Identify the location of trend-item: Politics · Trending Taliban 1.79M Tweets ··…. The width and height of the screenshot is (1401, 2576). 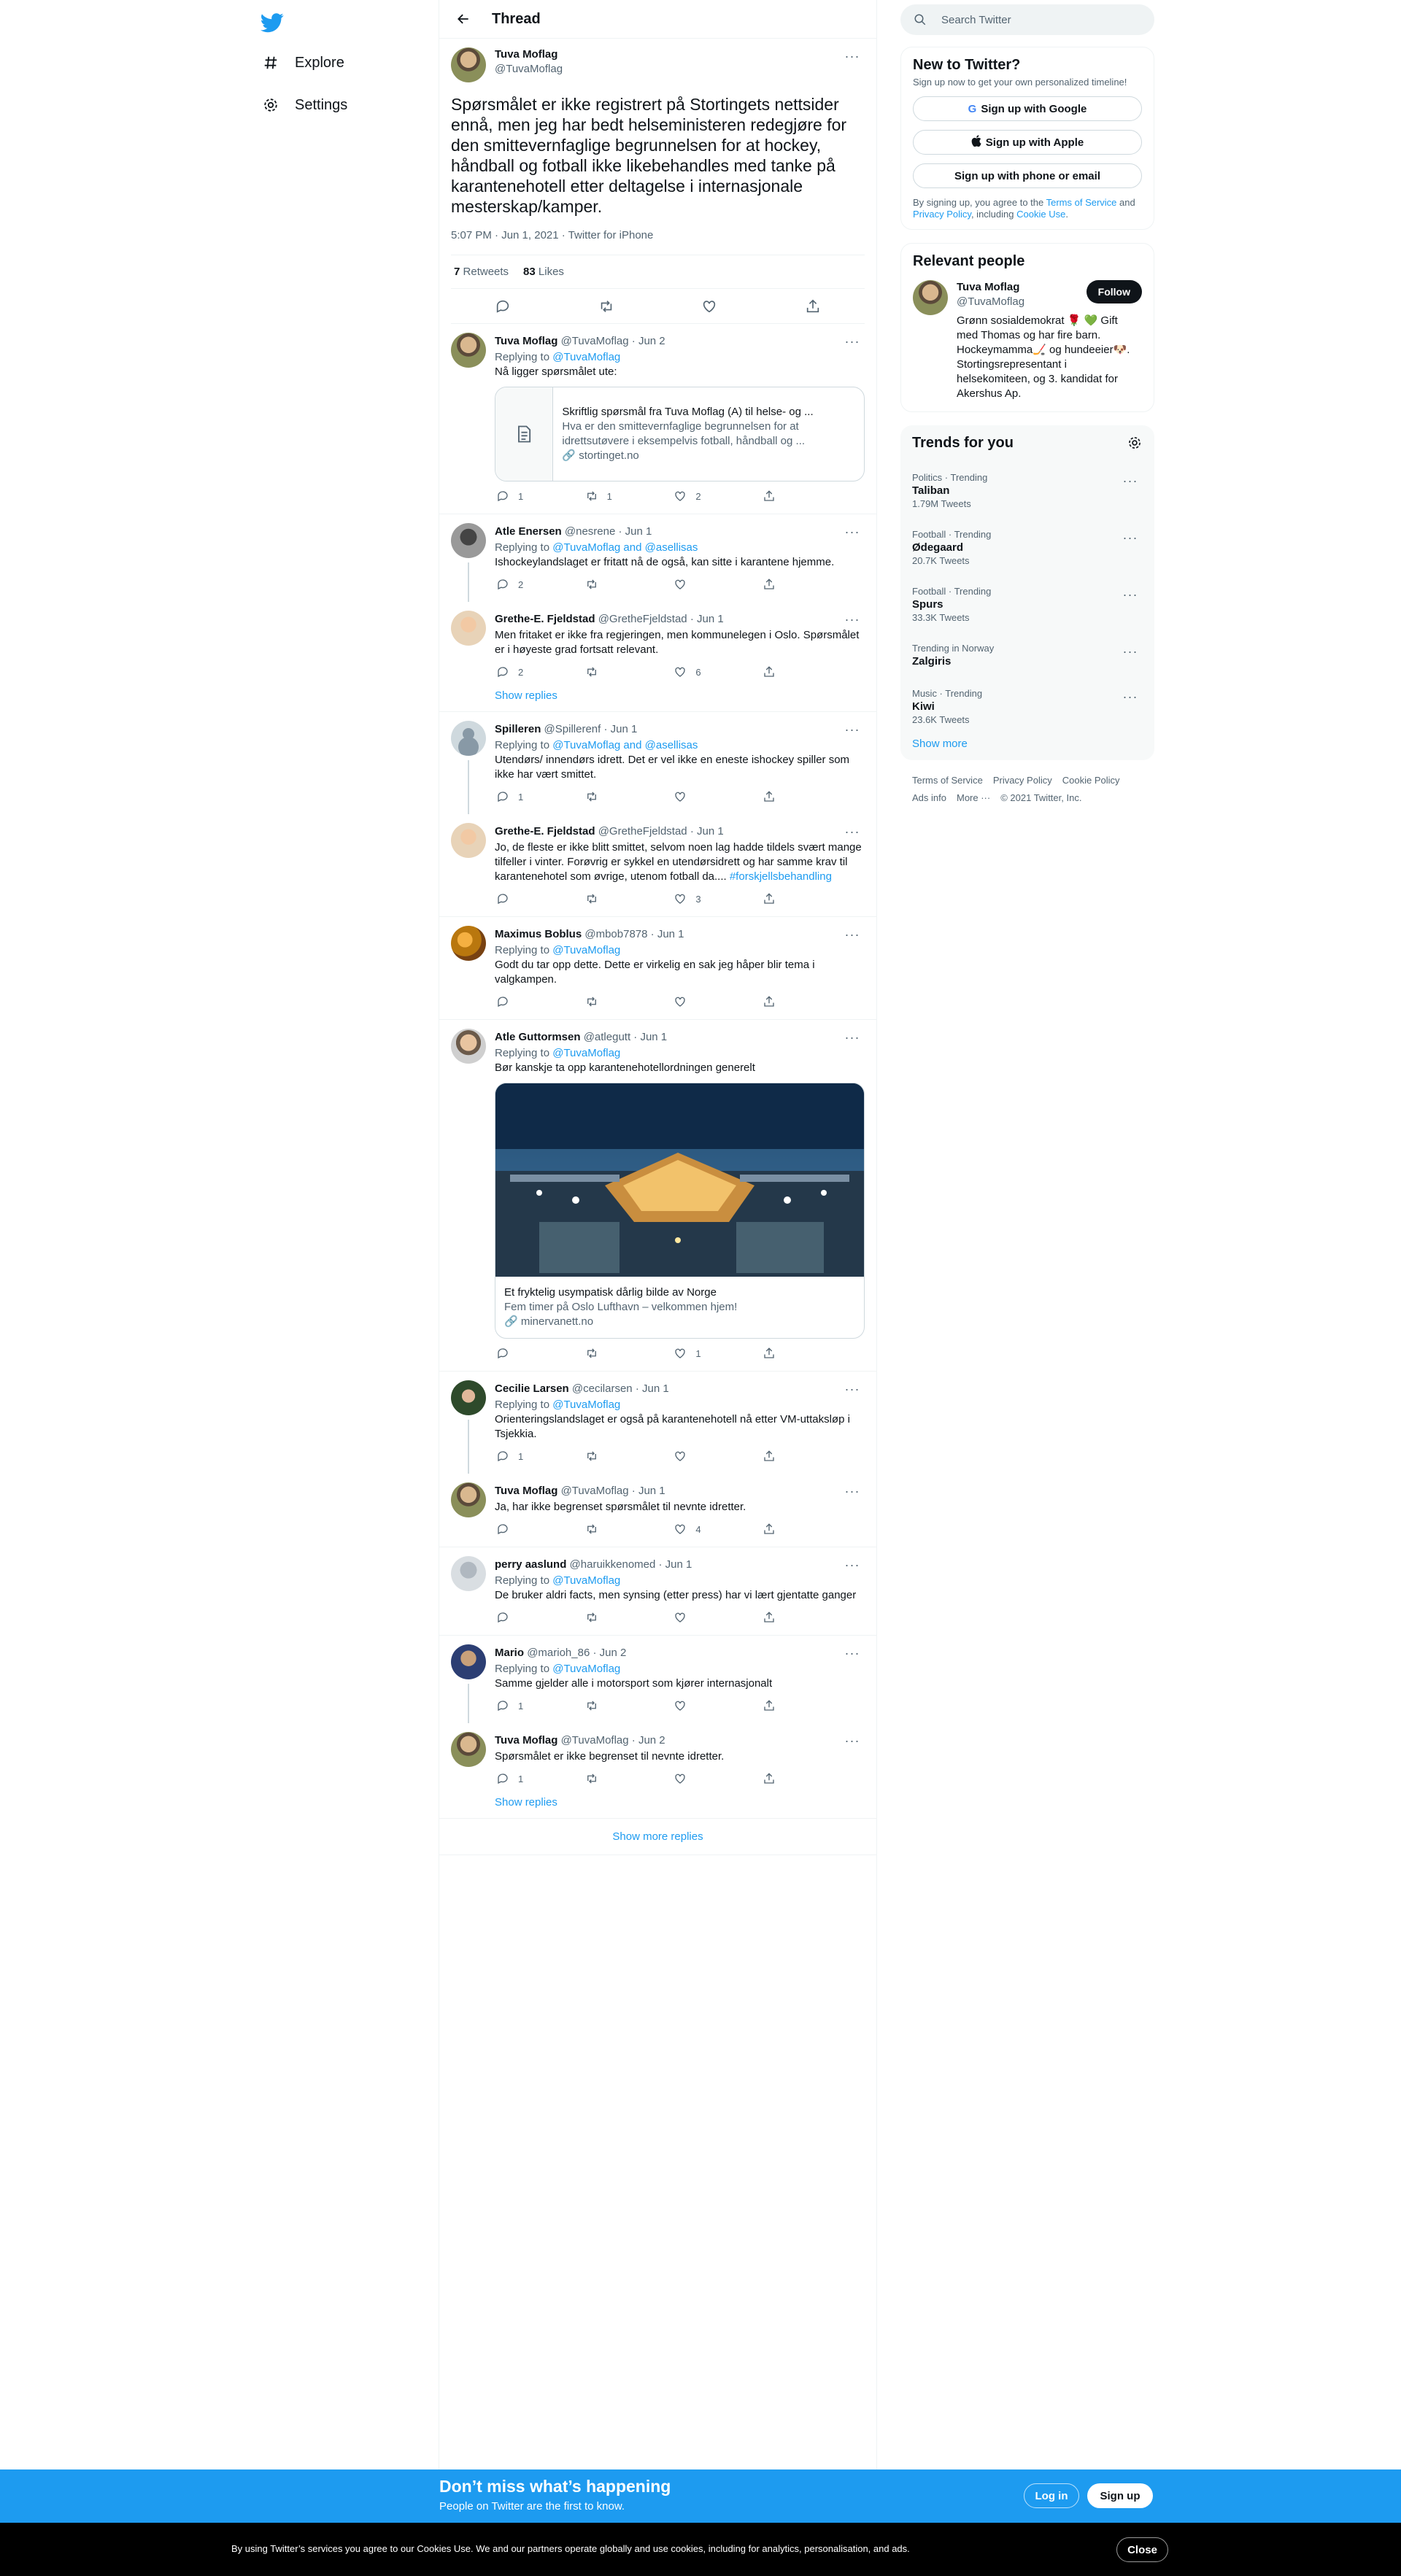
(1027, 488).